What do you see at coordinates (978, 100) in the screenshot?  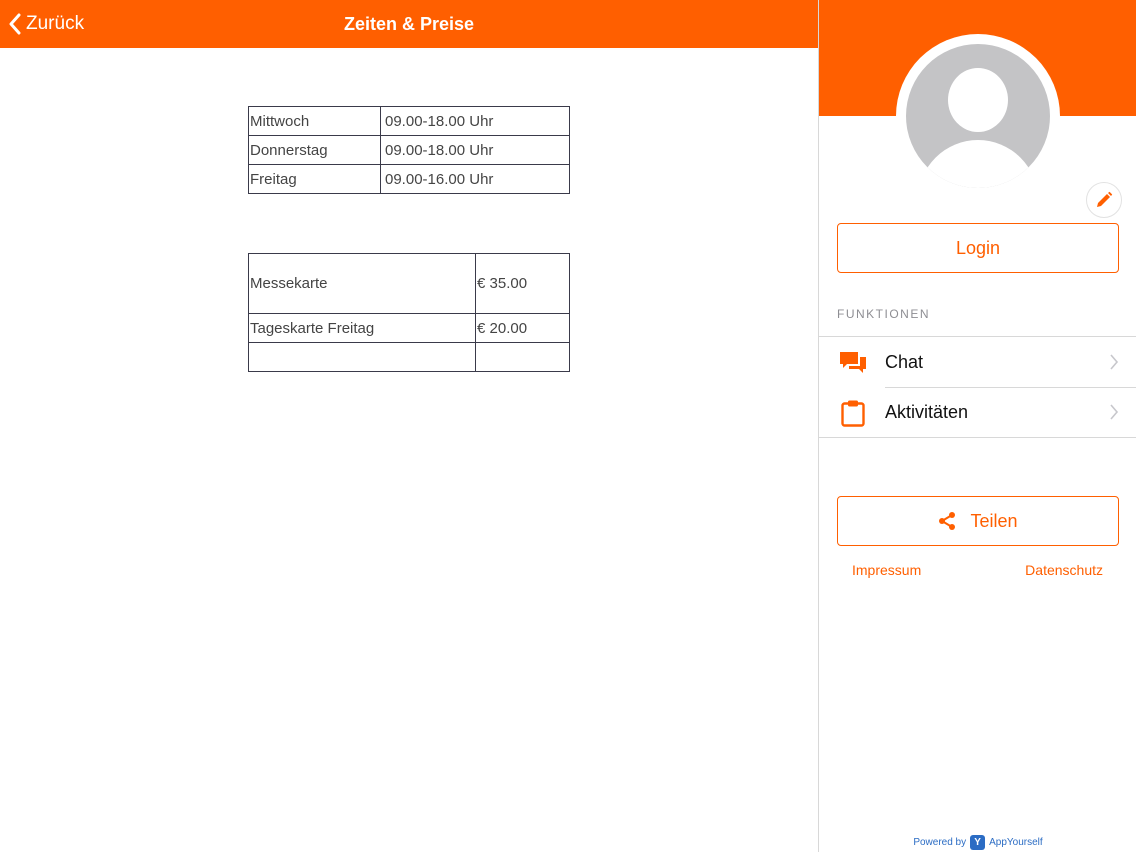 I see `avatar-head-shape` at bounding box center [978, 100].